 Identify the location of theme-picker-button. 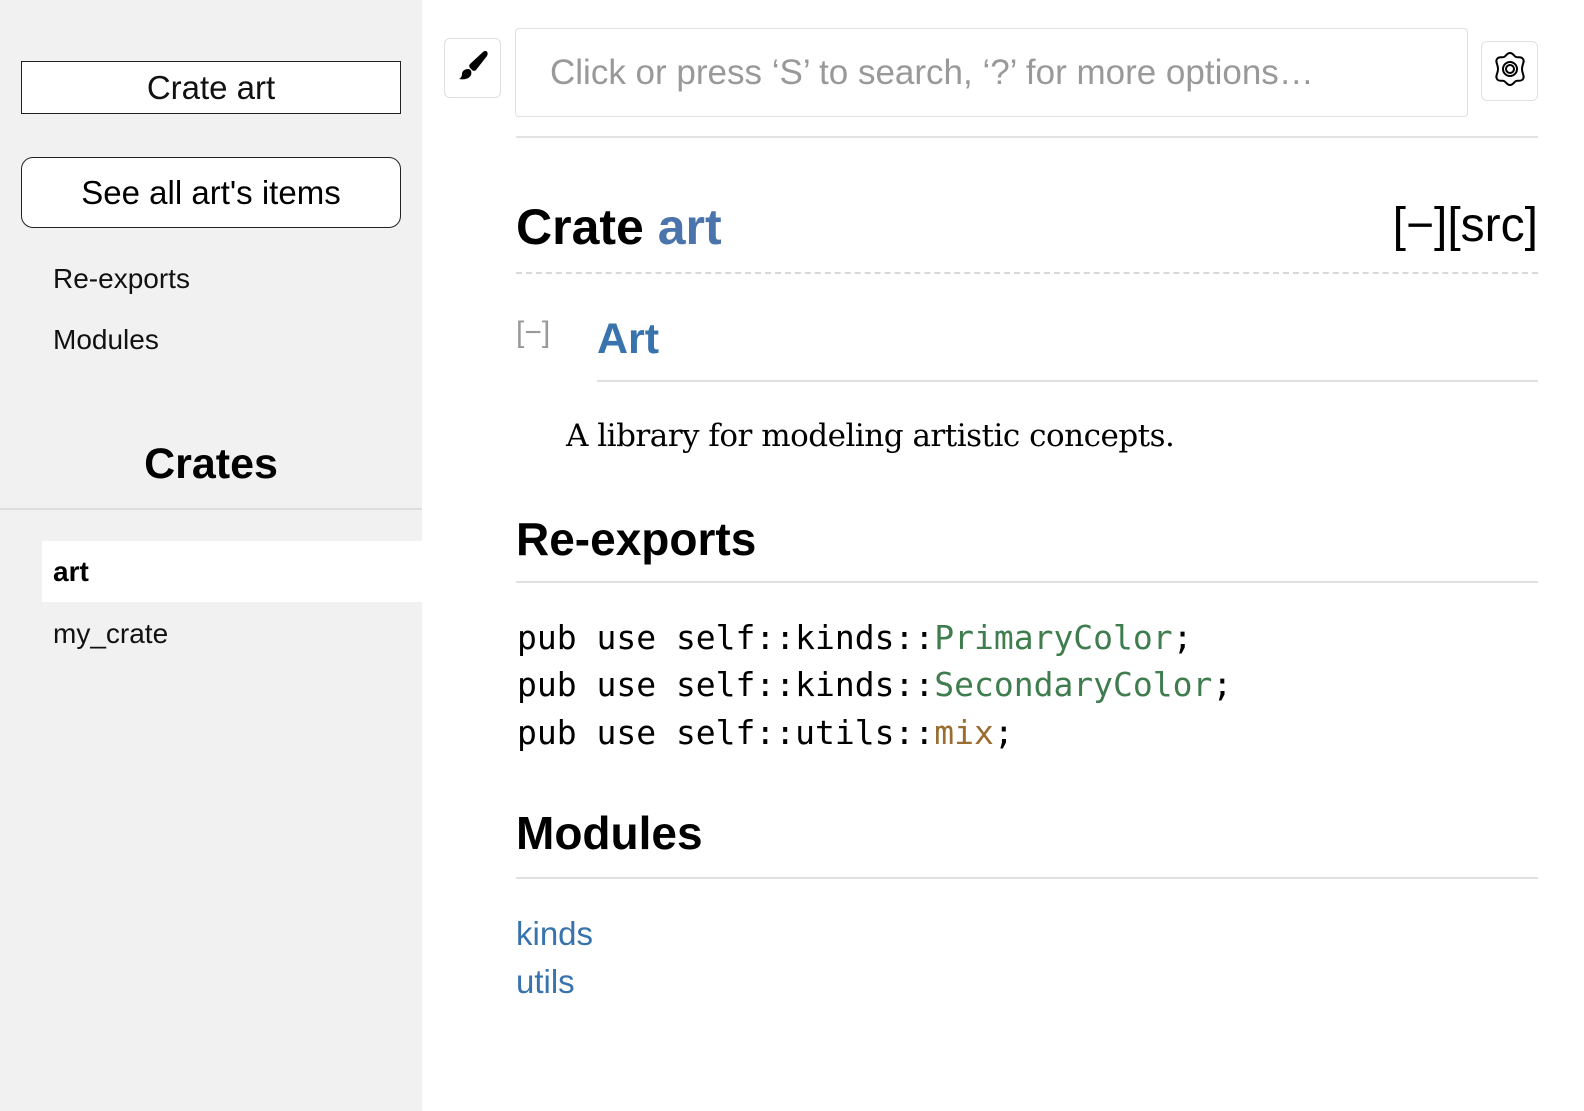
(472, 68).